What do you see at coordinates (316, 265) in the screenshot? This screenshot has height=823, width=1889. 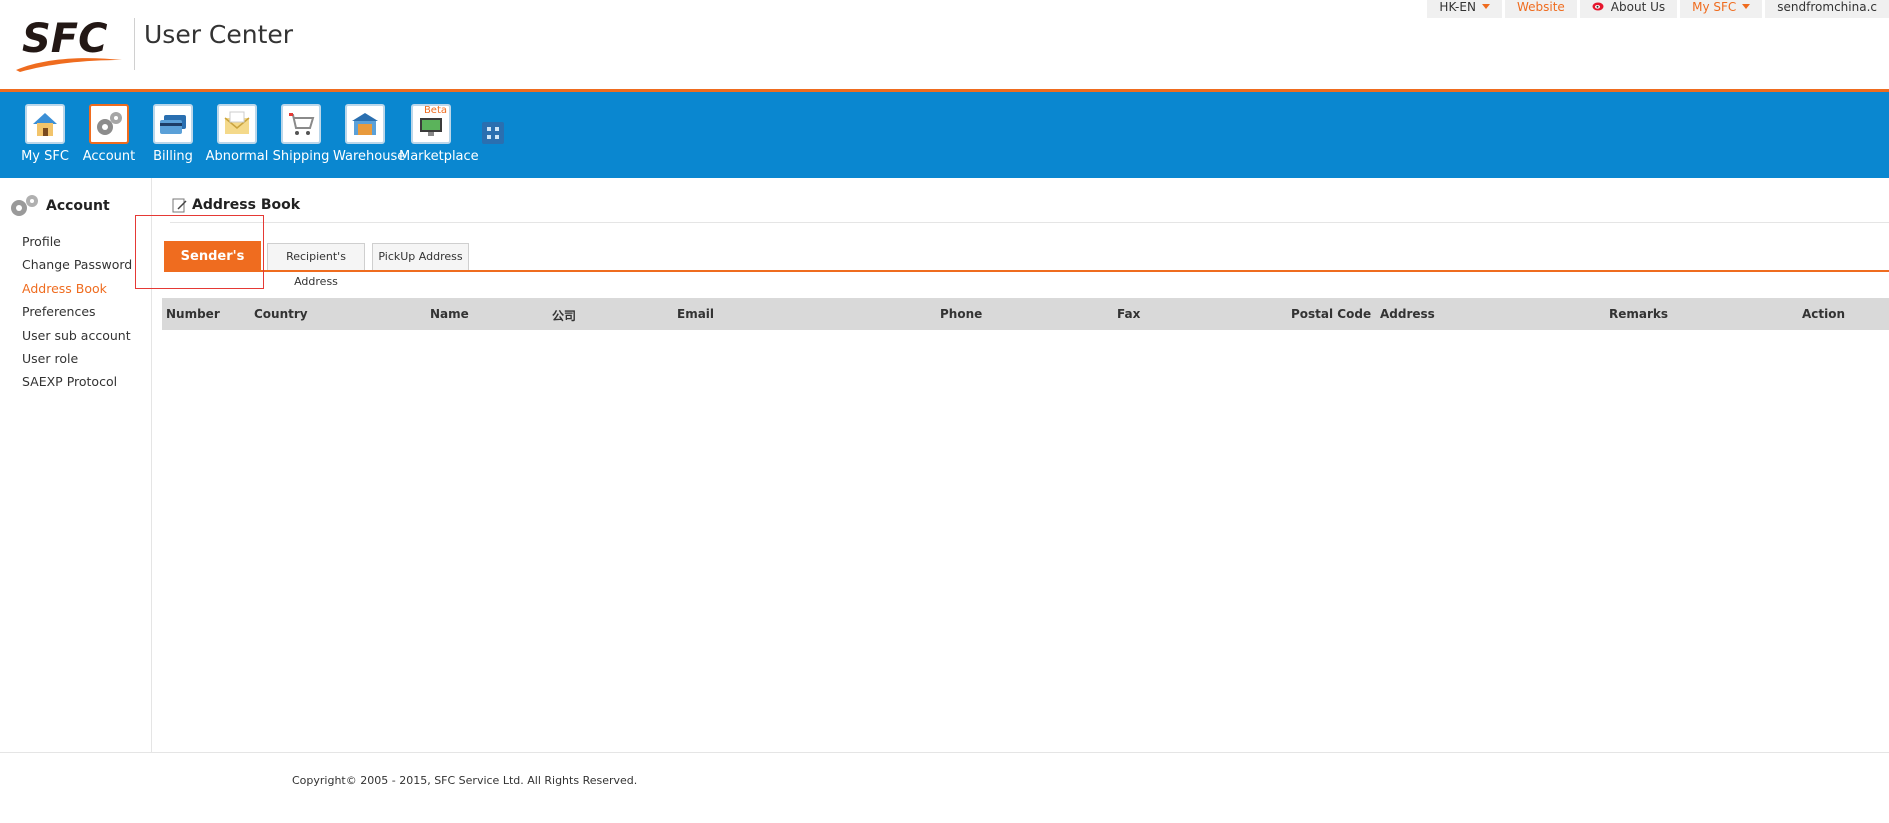 I see `tab-recipients-address: Recipient's Address` at bounding box center [316, 265].